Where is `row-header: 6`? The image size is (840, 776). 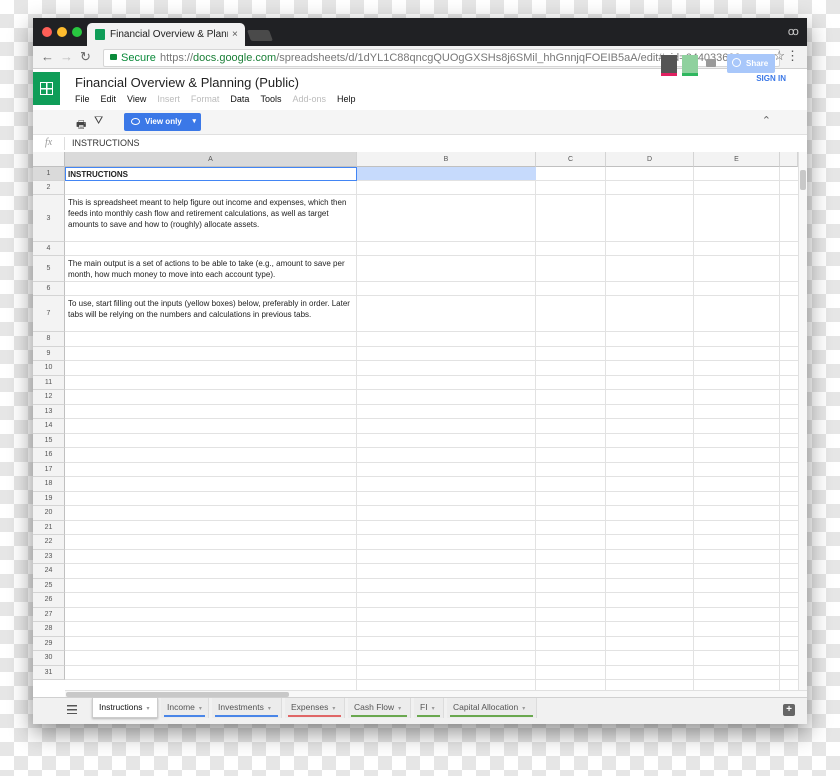 row-header: 6 is located at coordinates (49, 289).